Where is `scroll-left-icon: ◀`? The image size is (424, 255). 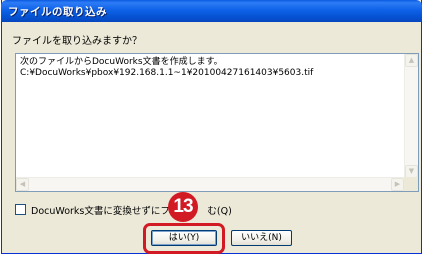 scroll-left-icon: ◀ is located at coordinates (22, 184).